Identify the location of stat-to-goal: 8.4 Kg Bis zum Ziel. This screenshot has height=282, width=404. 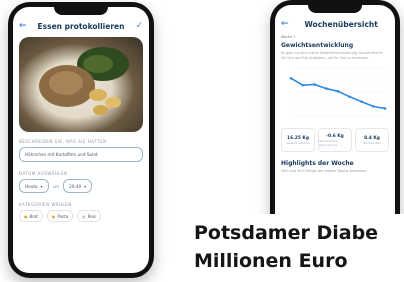
(372, 140).